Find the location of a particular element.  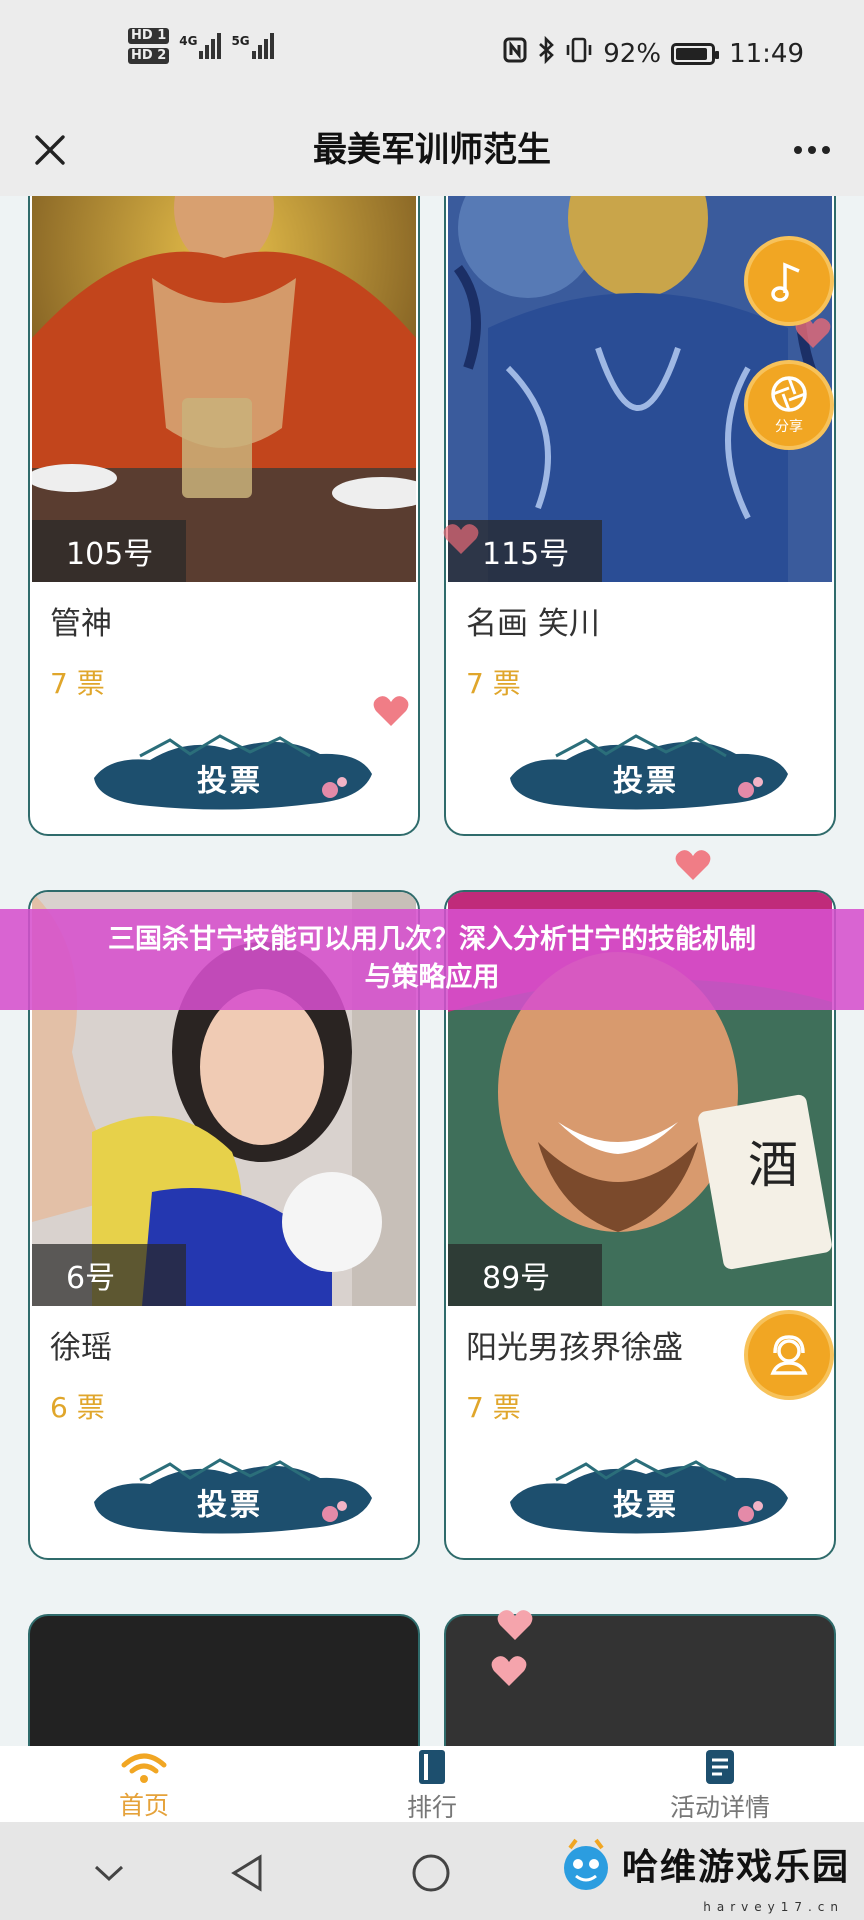

svg-text: 酒 is located at coordinates (773, 1165).